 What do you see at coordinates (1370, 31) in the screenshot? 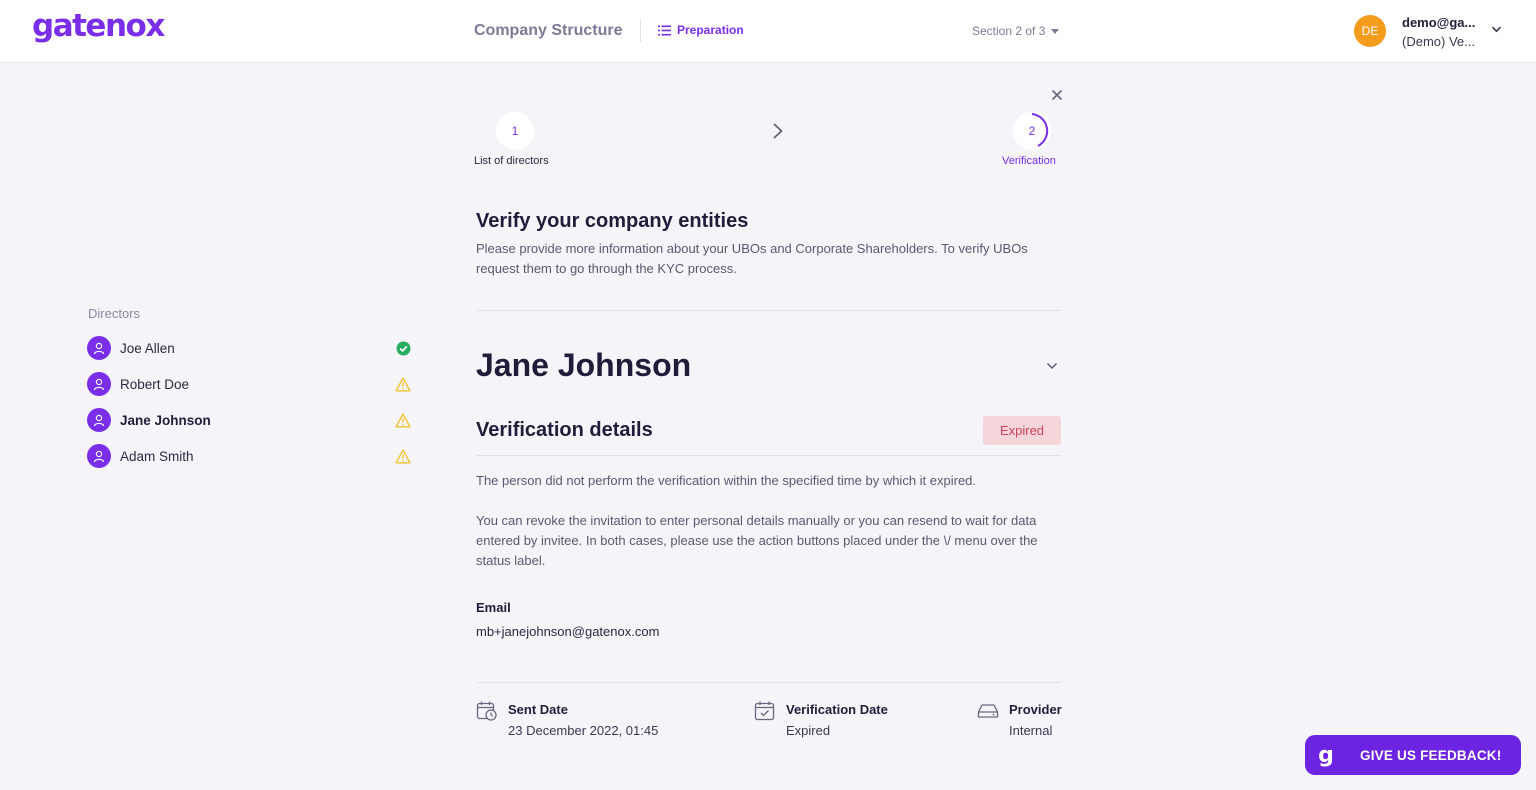
I see `user-avatar: DE` at bounding box center [1370, 31].